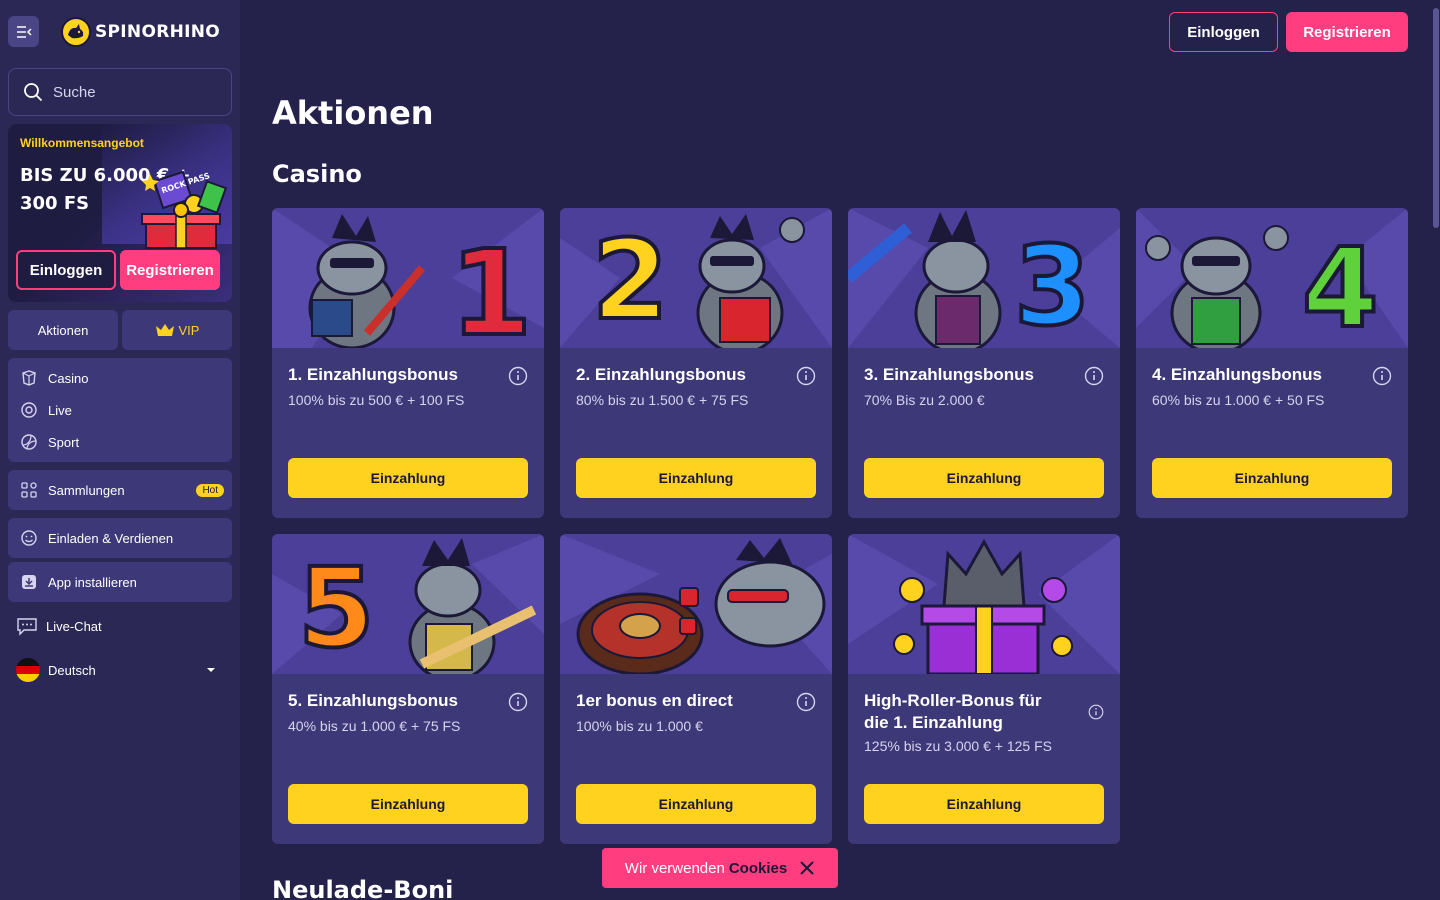  Describe the element at coordinates (170, 270) in the screenshot. I see `welcome-register-button: Registrieren` at that location.